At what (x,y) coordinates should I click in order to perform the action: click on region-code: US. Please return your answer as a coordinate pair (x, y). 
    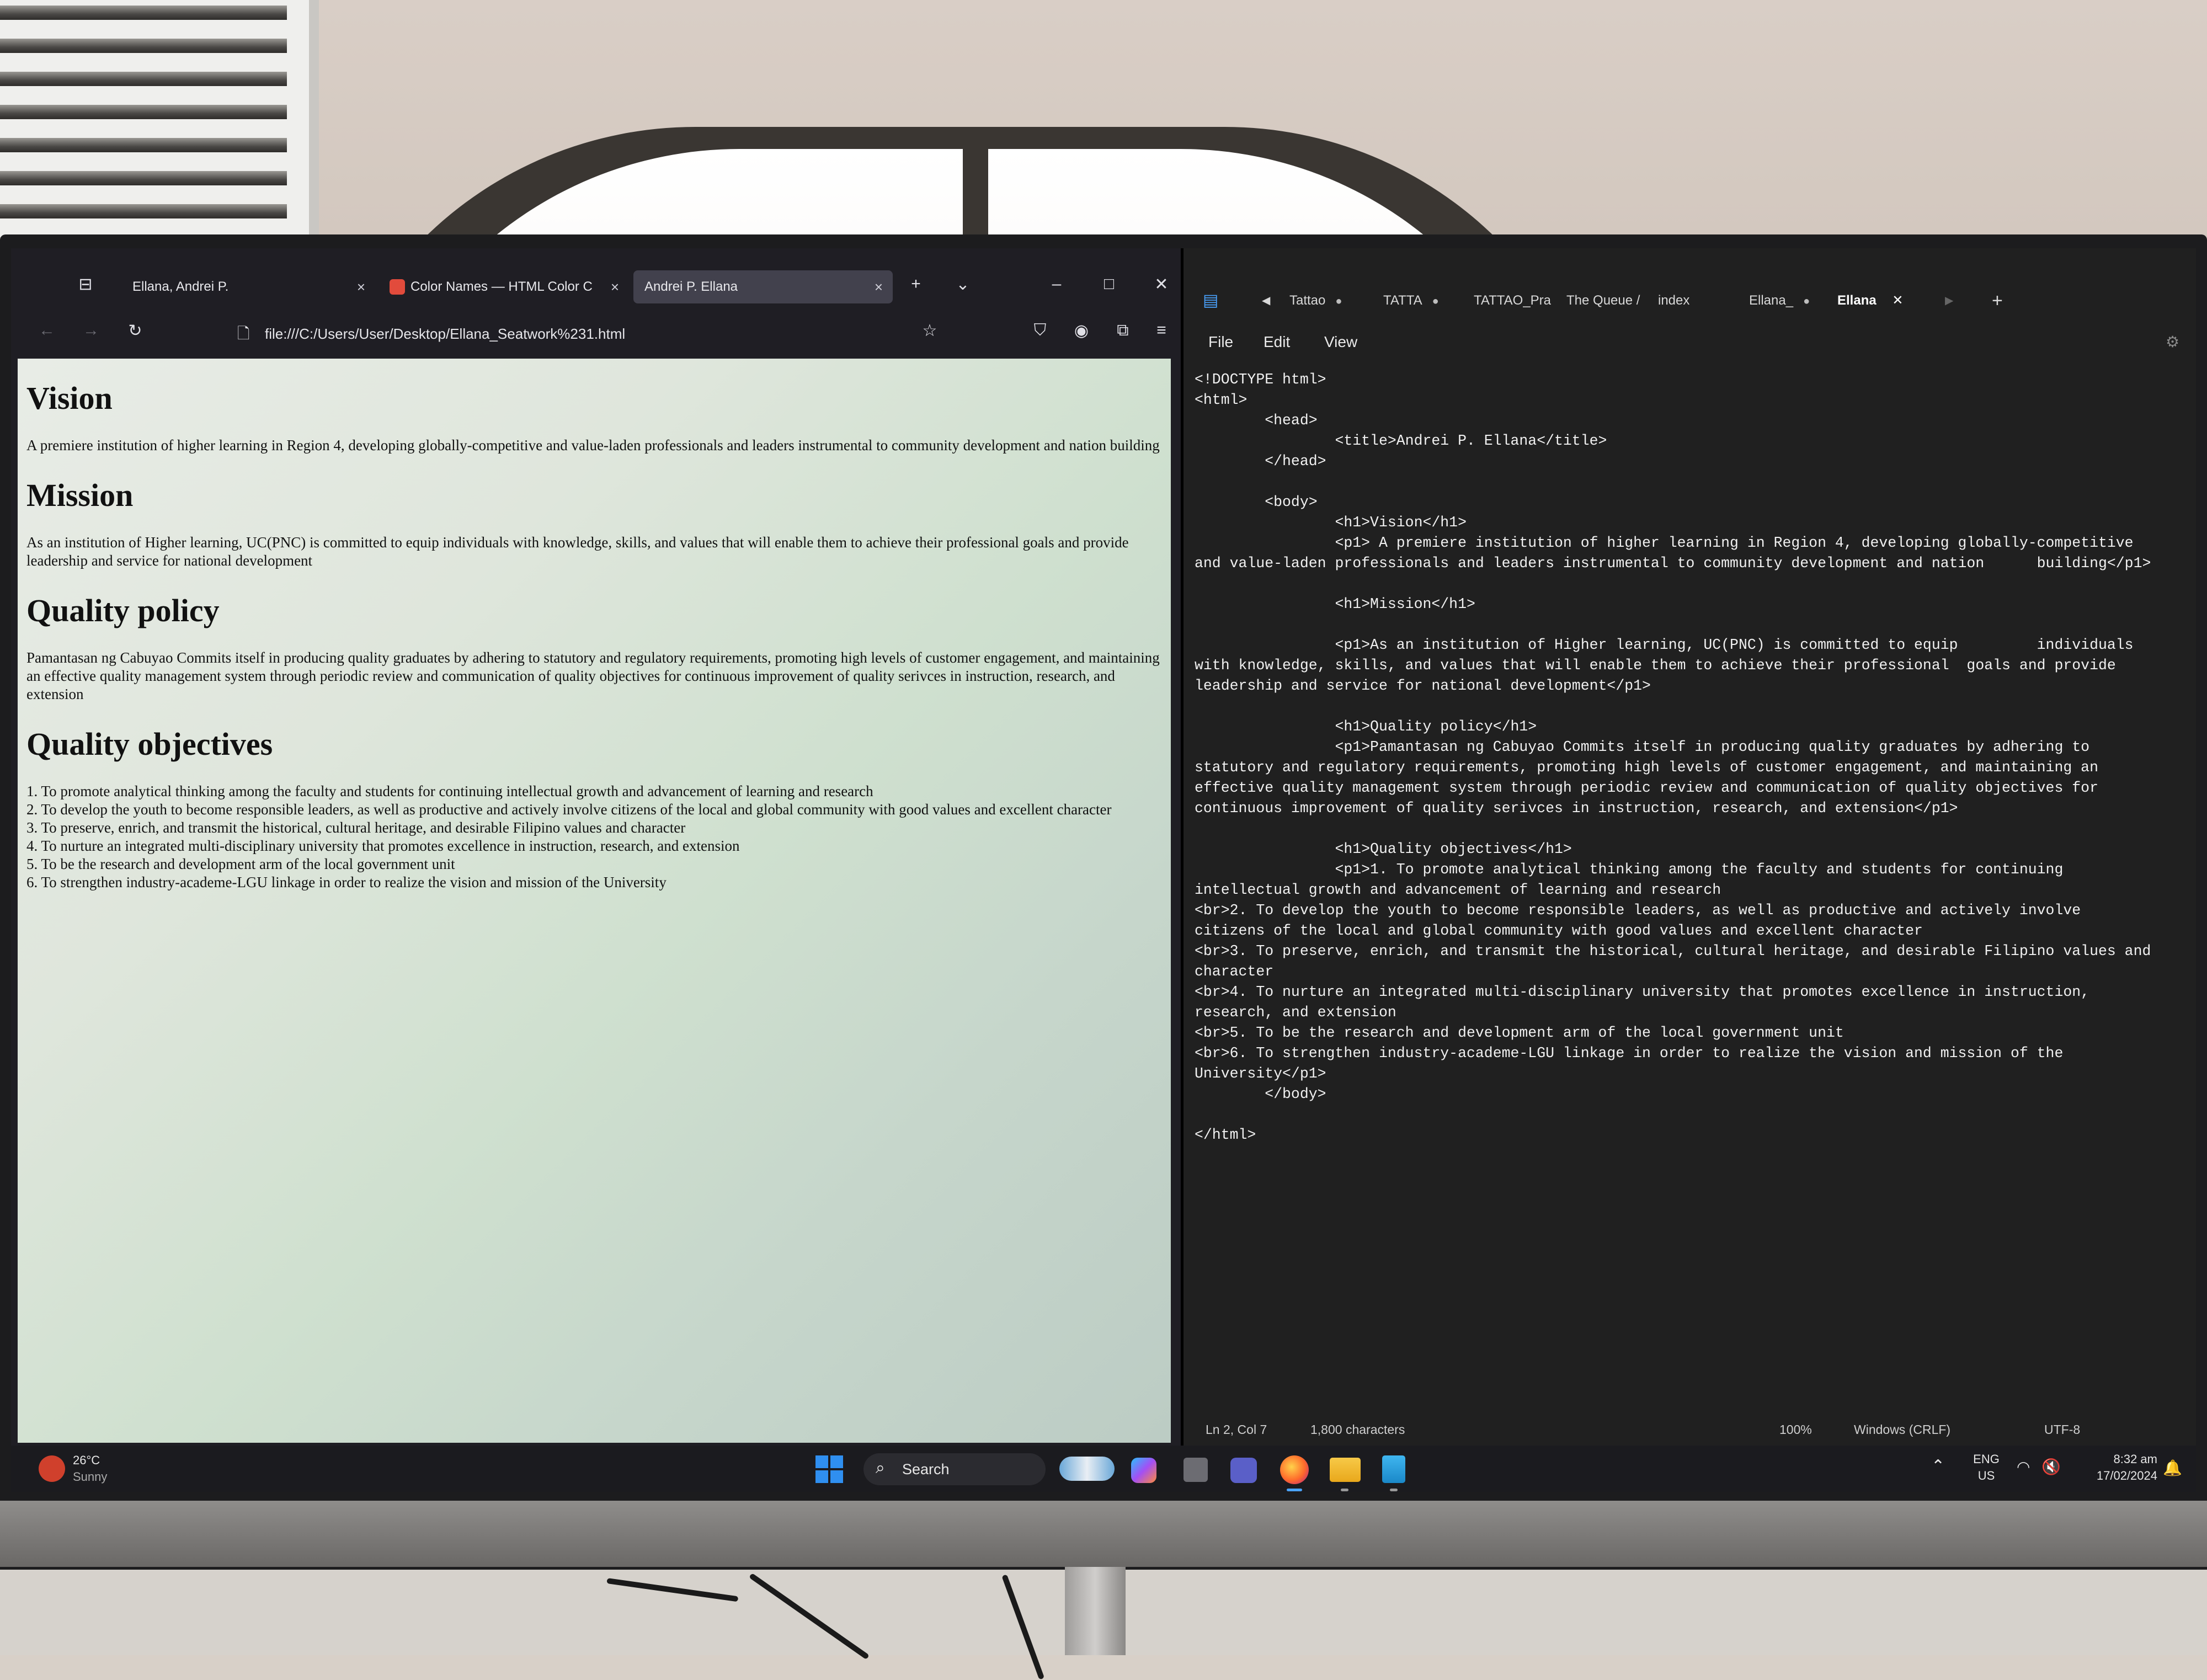
    Looking at the image, I should click on (1986, 1475).